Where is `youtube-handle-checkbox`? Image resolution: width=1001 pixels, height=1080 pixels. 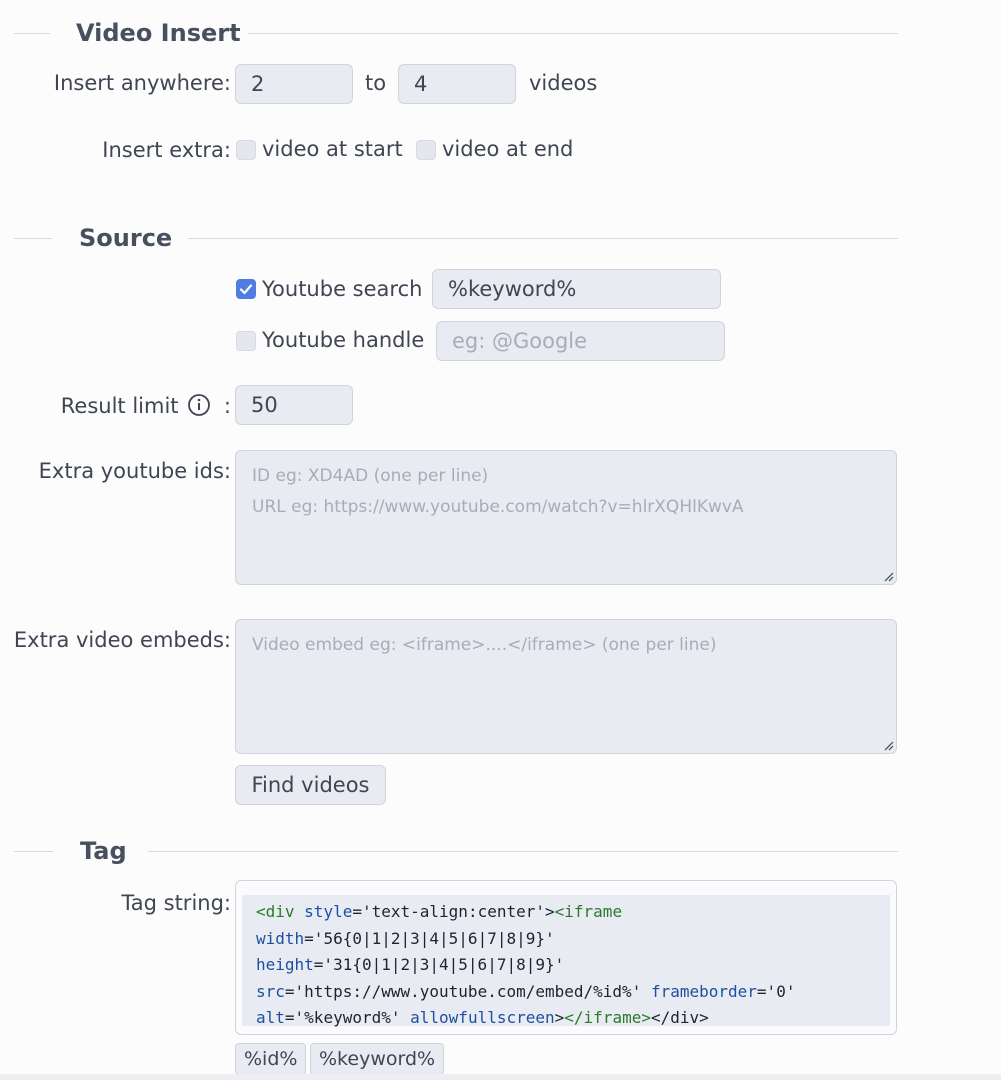
youtube-handle-checkbox is located at coordinates (246, 341).